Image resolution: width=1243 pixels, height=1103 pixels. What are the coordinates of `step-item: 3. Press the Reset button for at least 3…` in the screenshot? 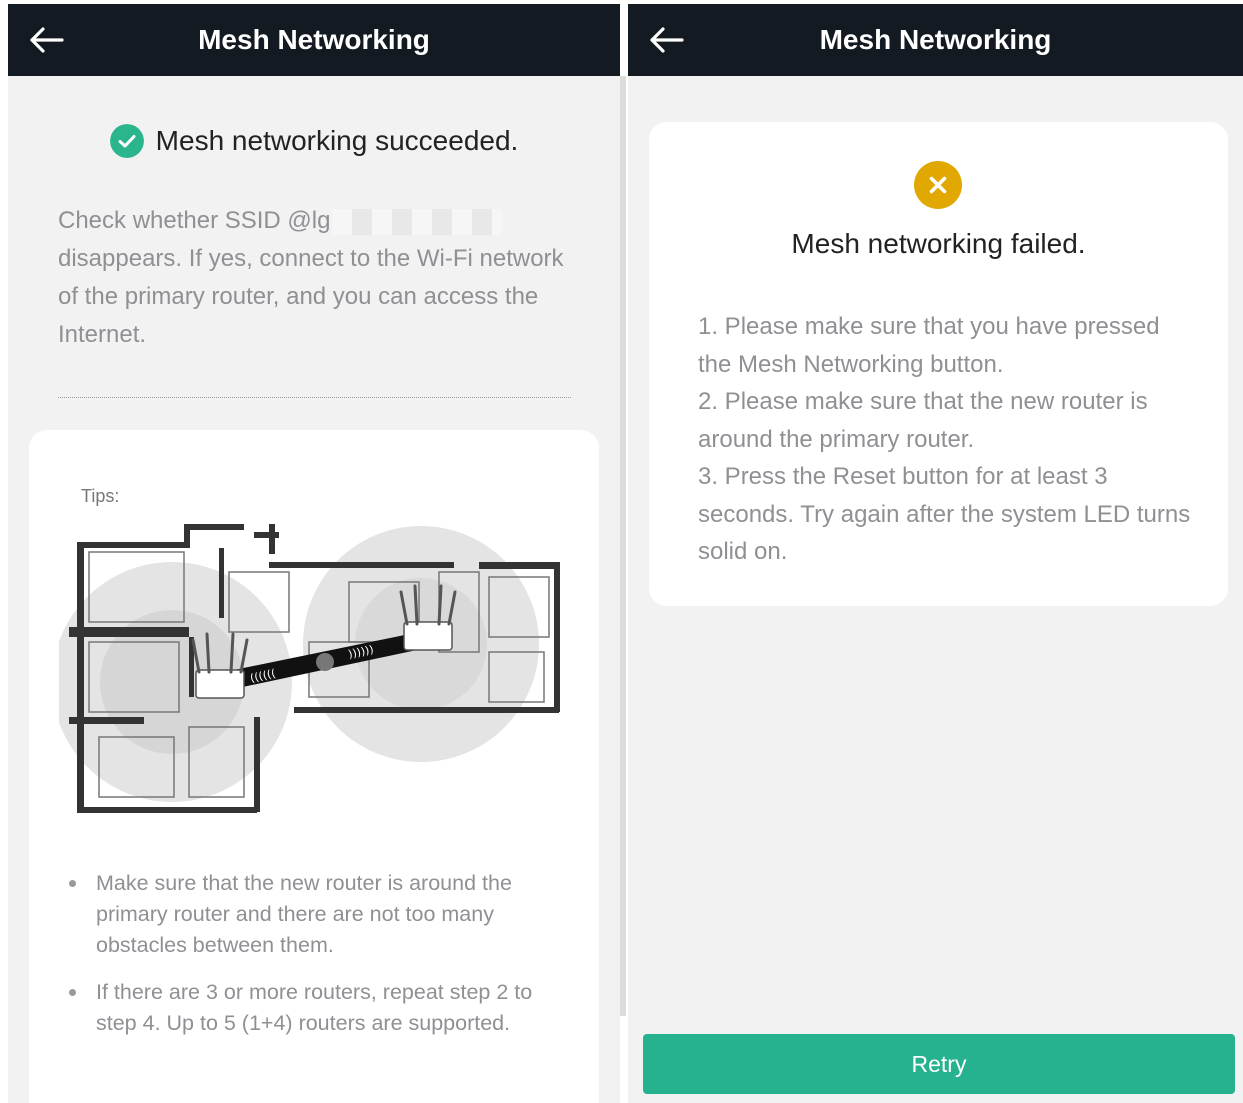 It's located at (944, 514).